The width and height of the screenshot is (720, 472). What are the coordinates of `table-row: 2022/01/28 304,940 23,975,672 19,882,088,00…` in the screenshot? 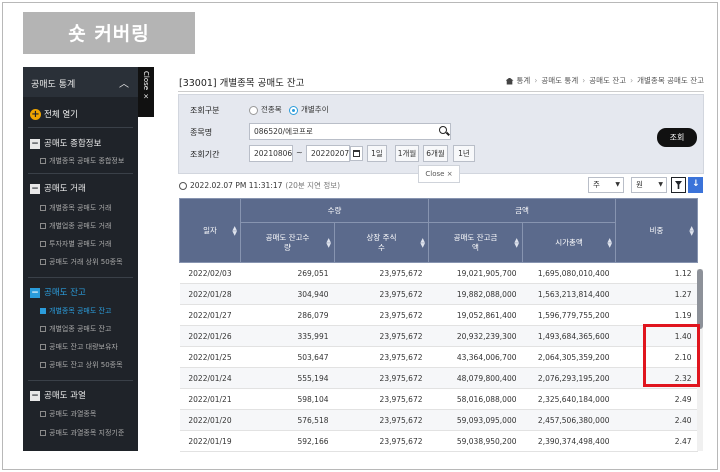 It's located at (438, 294).